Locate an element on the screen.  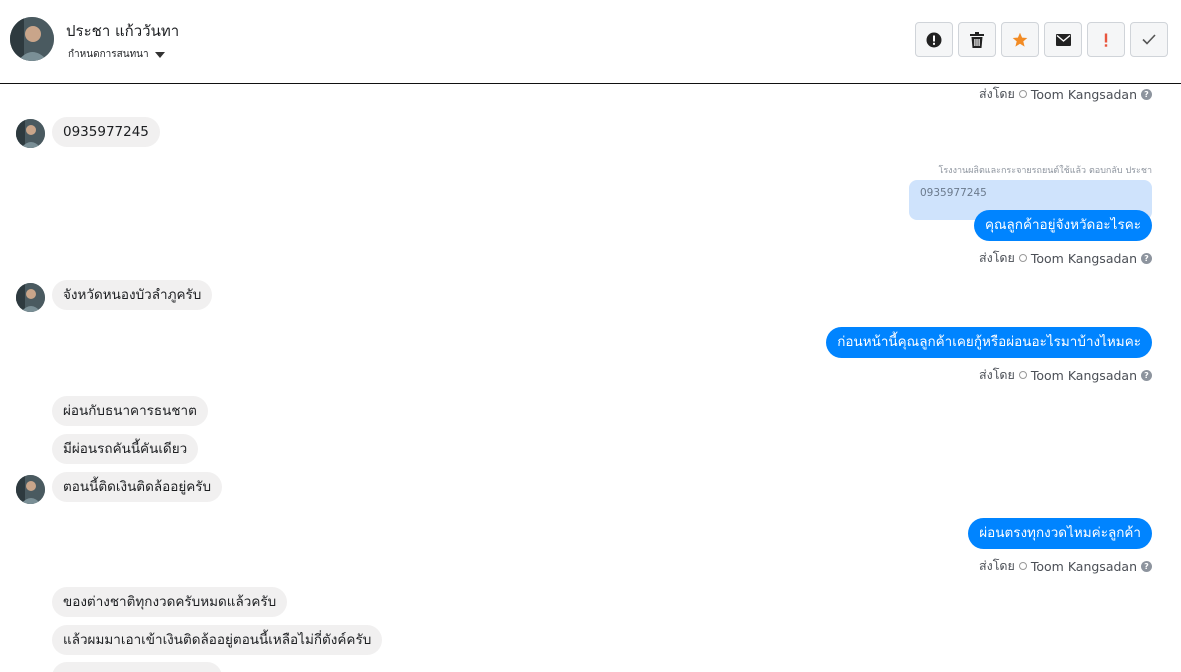
customer-name: ประชา แก้ววันทา is located at coordinates (123, 31).